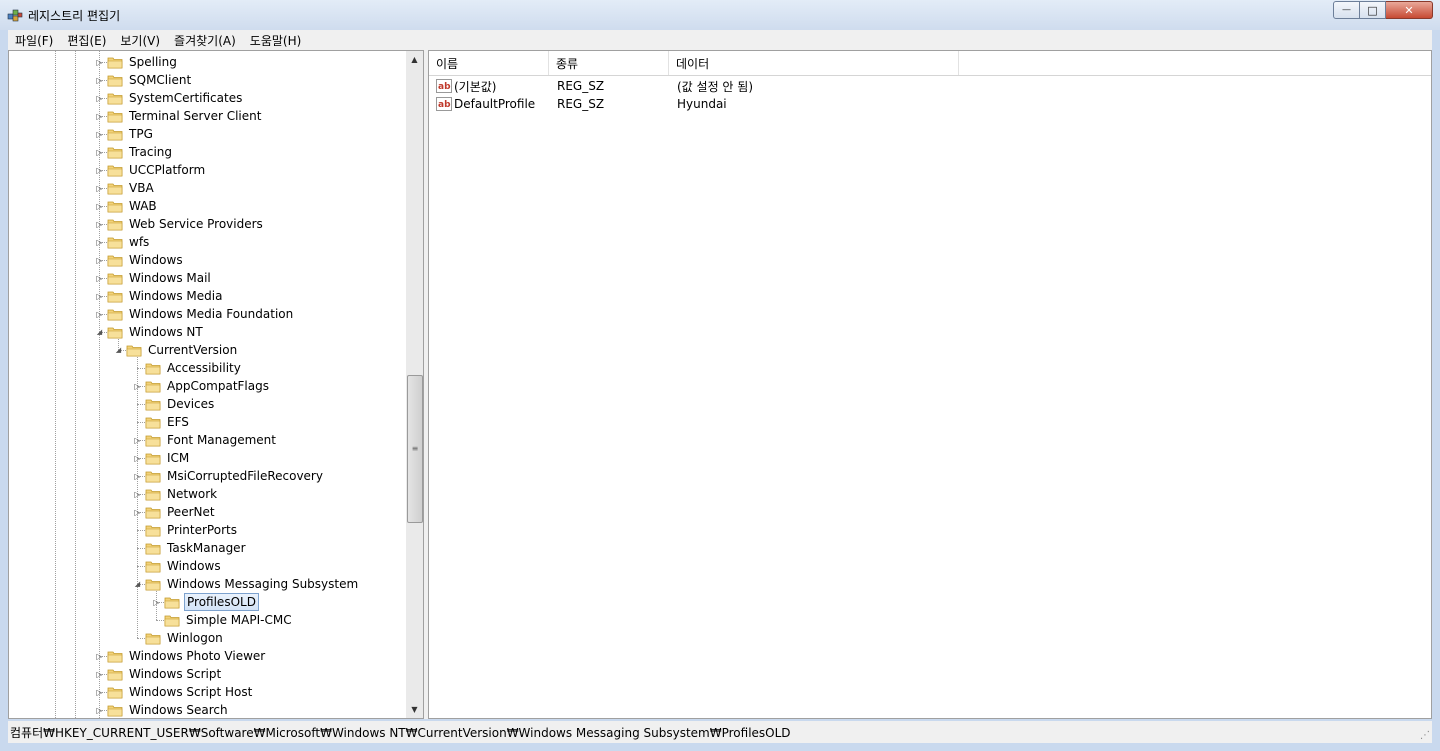 The height and width of the screenshot is (751, 1440). Describe the element at coordinates (202, 530) in the screenshot. I see `tree-item-label: PrinterPorts` at that location.